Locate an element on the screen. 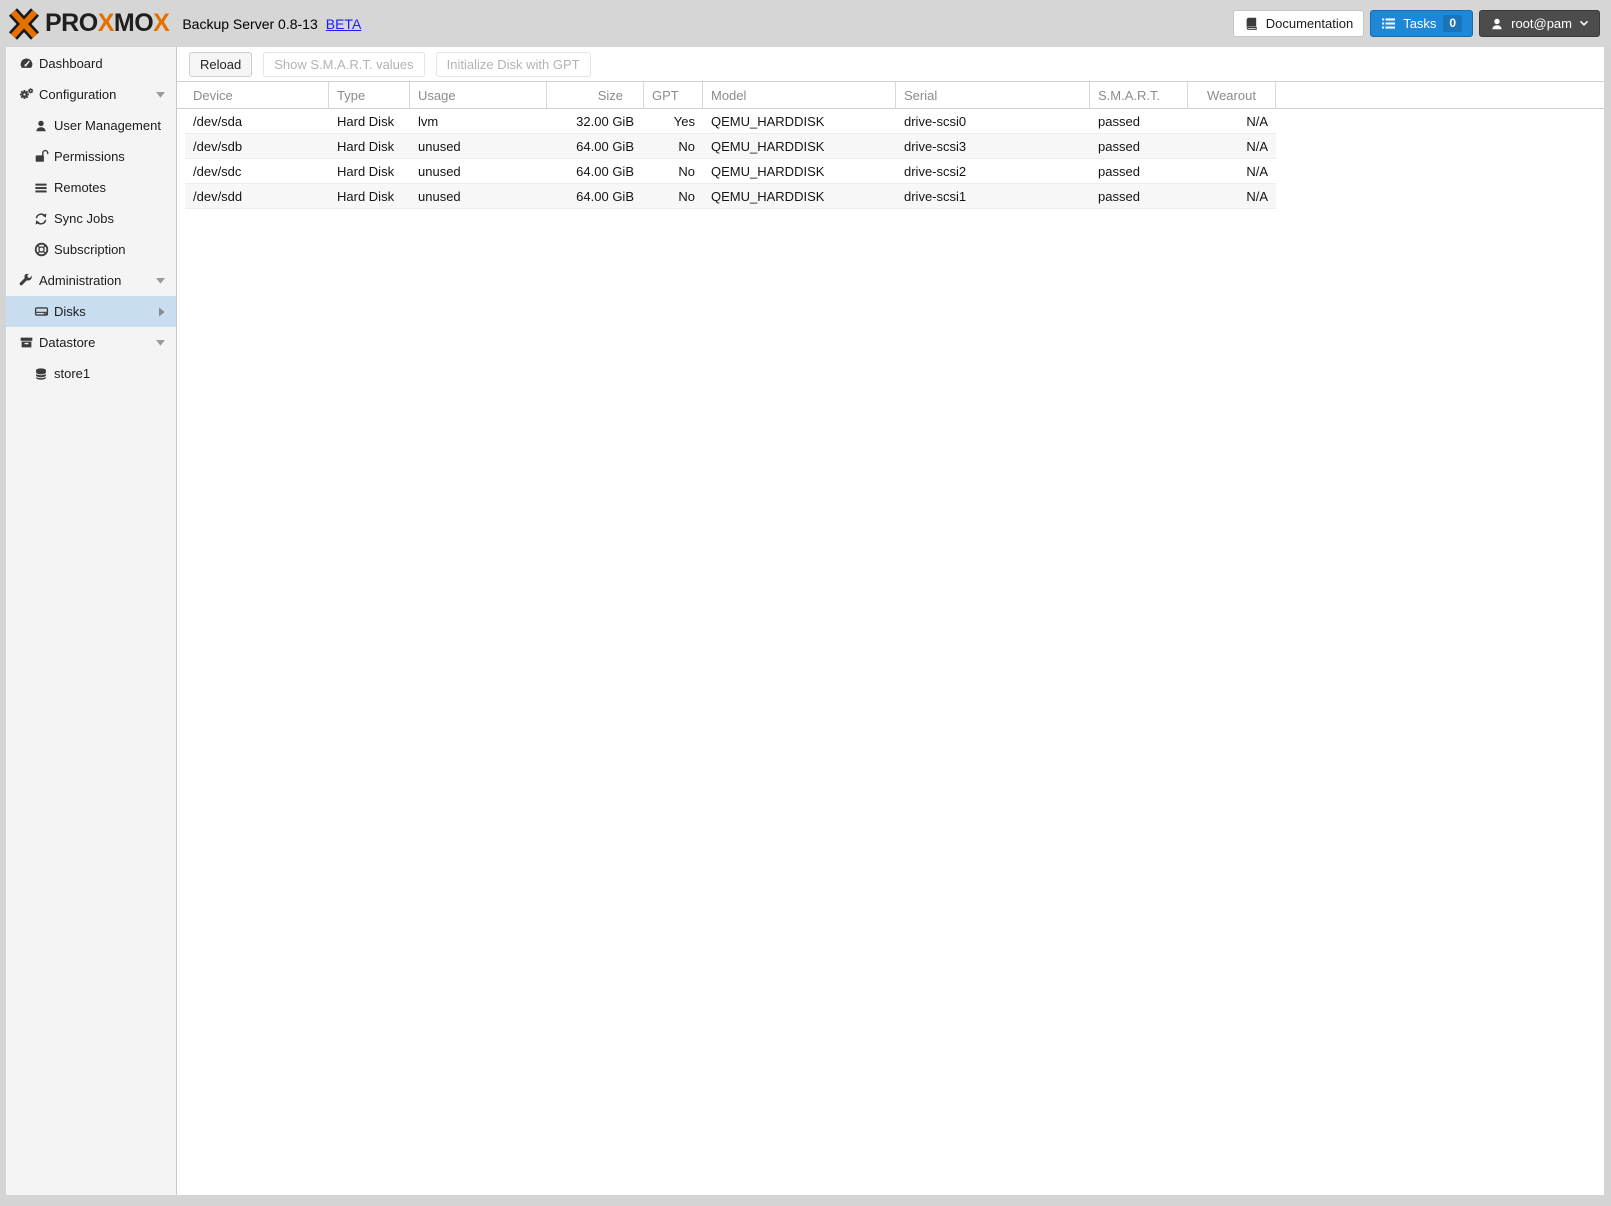 The image size is (1611, 1206). column-header-size: Size is located at coordinates (595, 95).